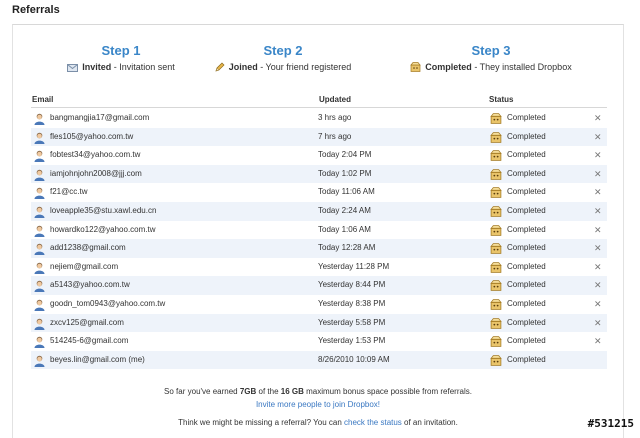 The image size is (640, 438). I want to click on table-row: fles105@yahoo.com.tw 7 hrs ago Completed ✕, so click(319, 137).